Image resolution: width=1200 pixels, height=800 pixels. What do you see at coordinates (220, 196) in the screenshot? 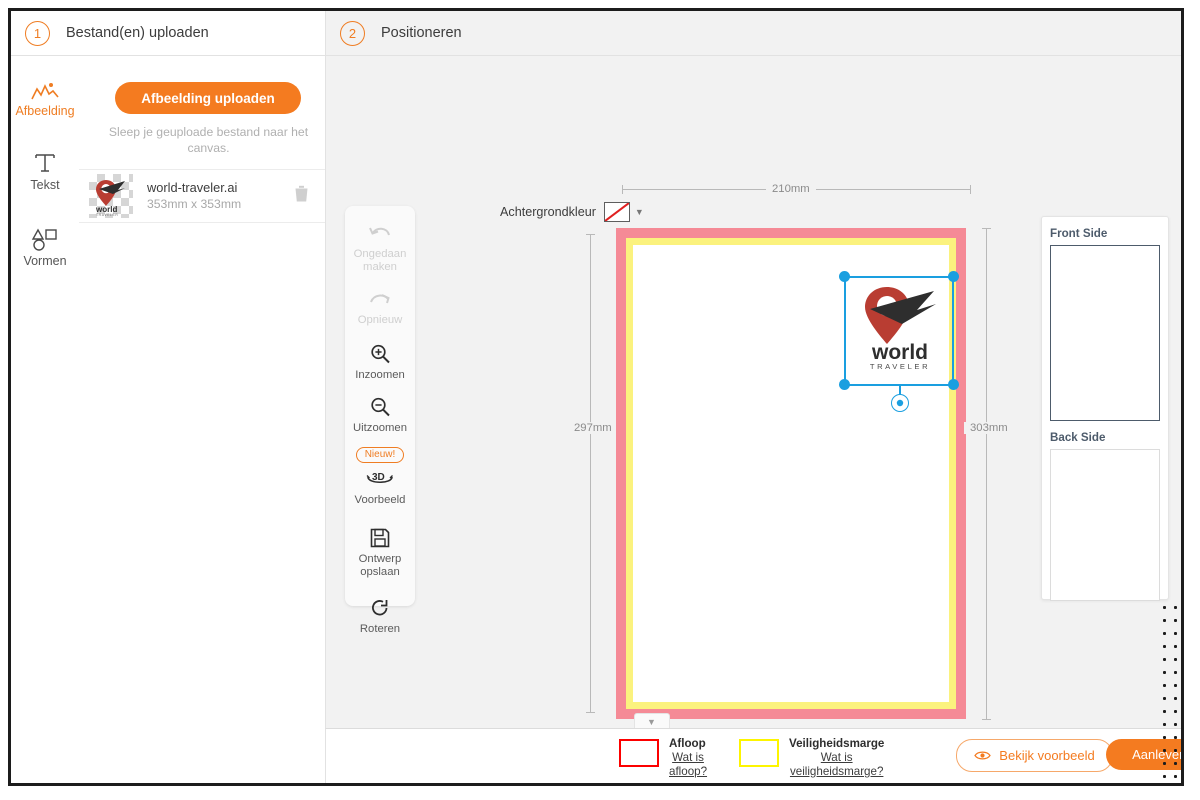
I see `file-info: world-traveler.ai 353mm x 353mm` at bounding box center [220, 196].